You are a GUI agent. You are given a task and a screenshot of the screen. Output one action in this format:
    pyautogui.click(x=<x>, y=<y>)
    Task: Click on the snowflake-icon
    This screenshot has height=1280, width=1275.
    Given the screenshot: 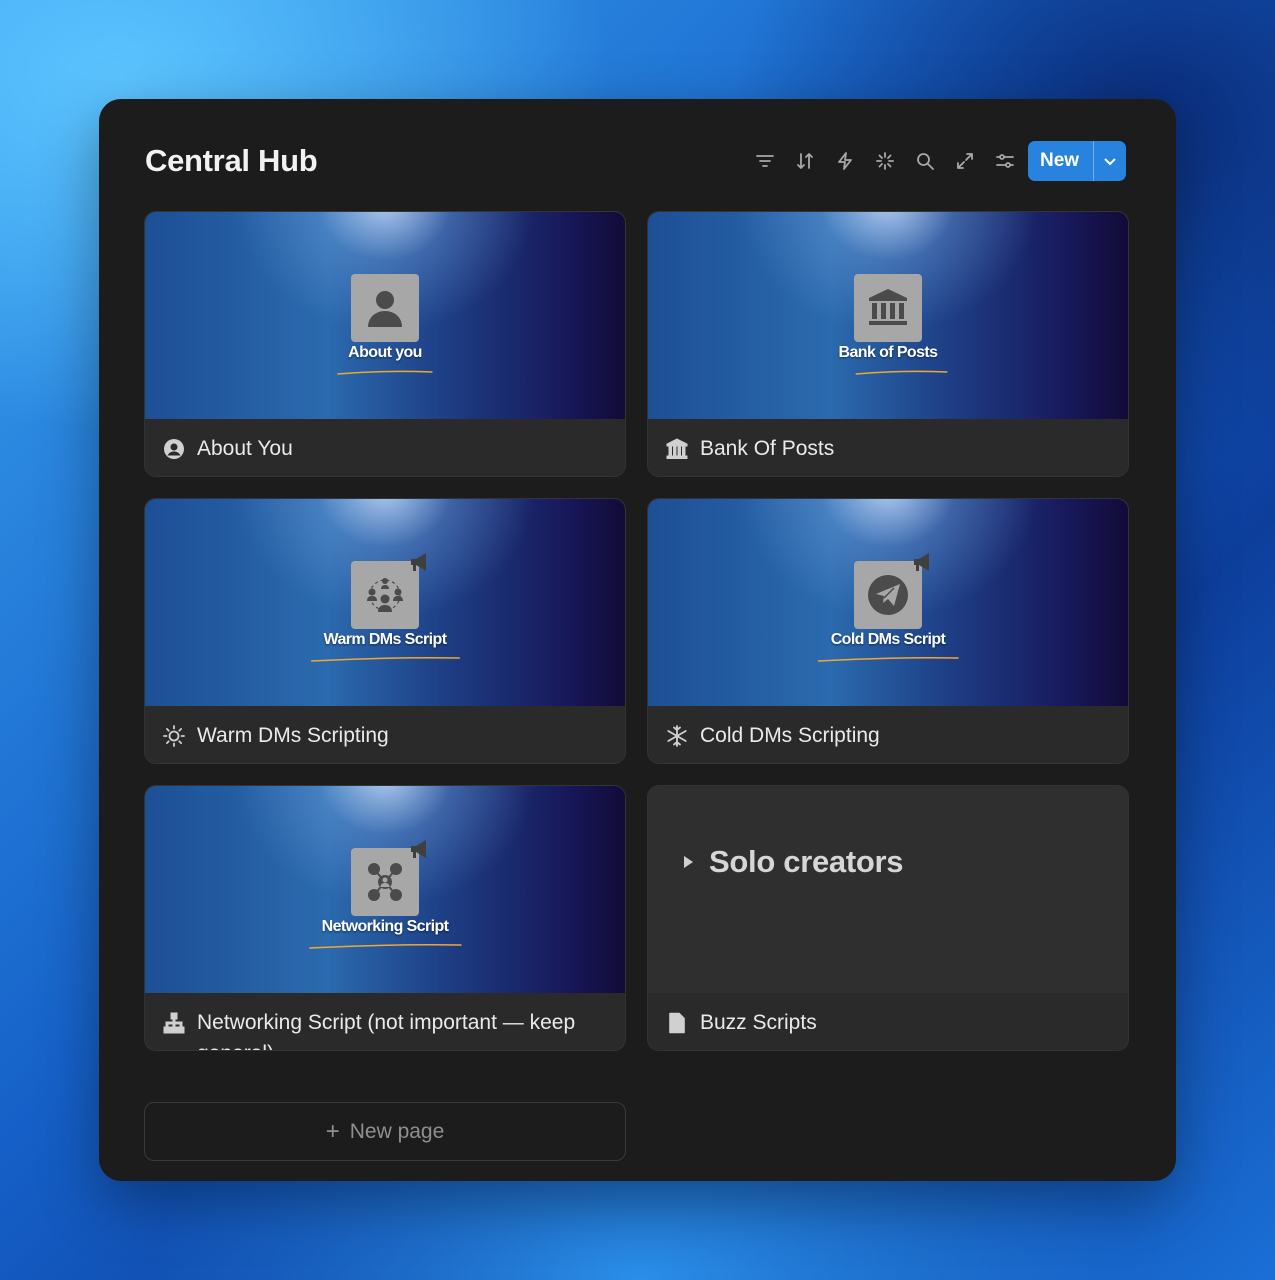 What is the action you would take?
    pyautogui.click(x=677, y=736)
    